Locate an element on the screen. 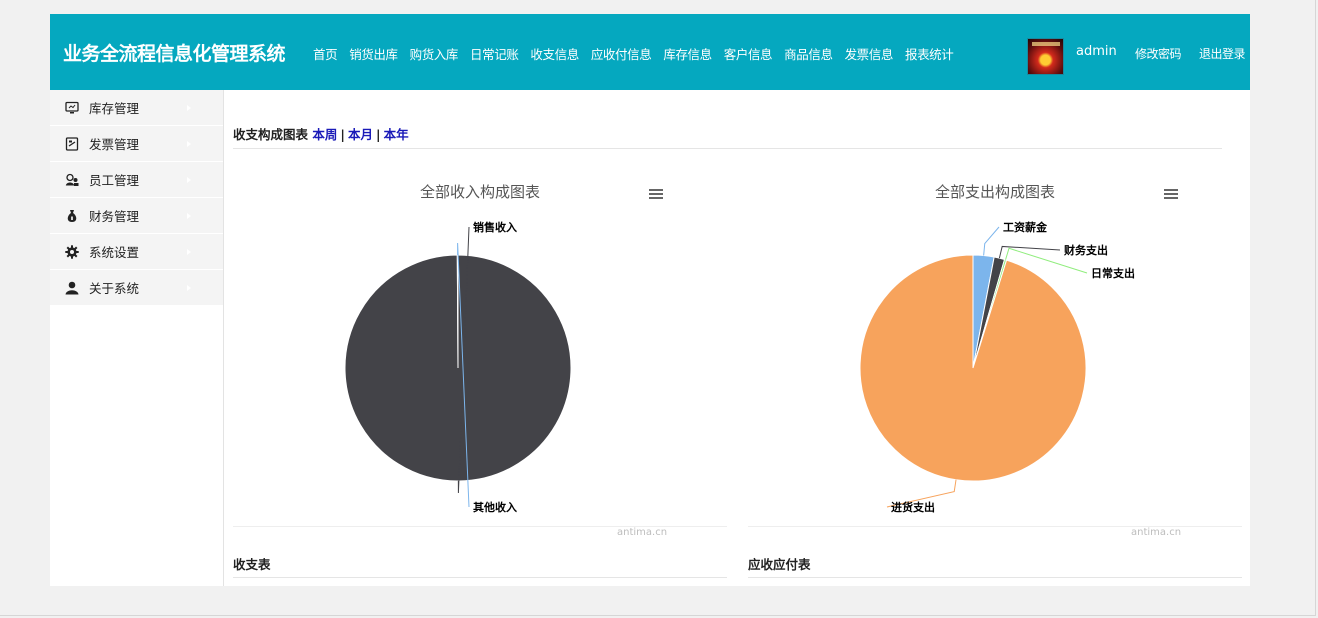  username: admin is located at coordinates (1096, 51).